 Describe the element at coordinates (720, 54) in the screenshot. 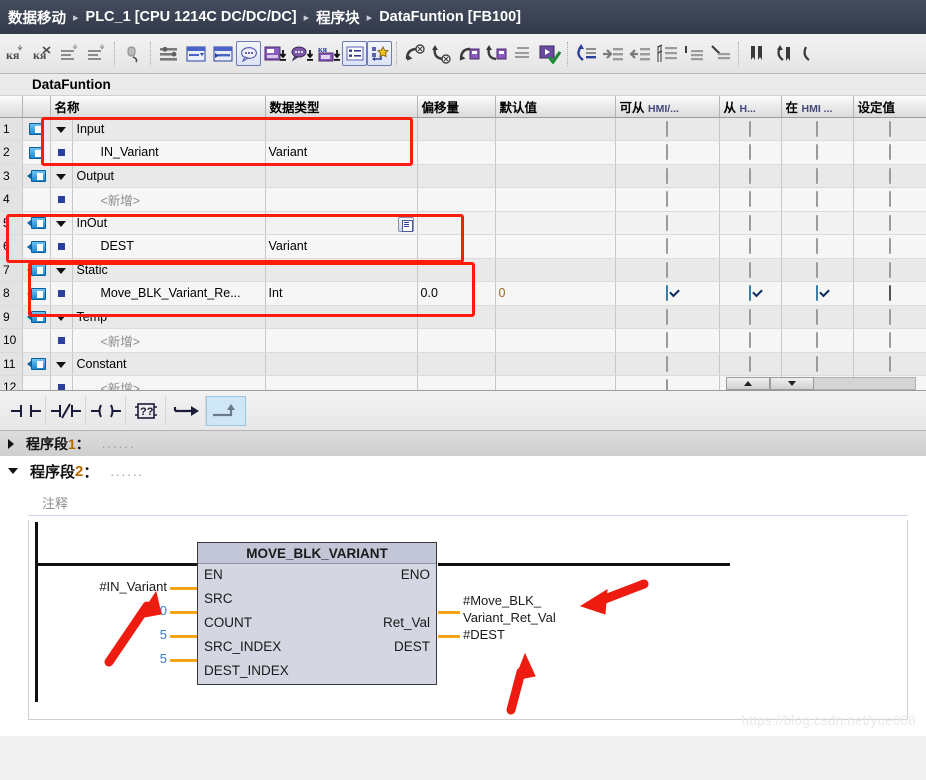

I see `remove-line-icon` at that location.